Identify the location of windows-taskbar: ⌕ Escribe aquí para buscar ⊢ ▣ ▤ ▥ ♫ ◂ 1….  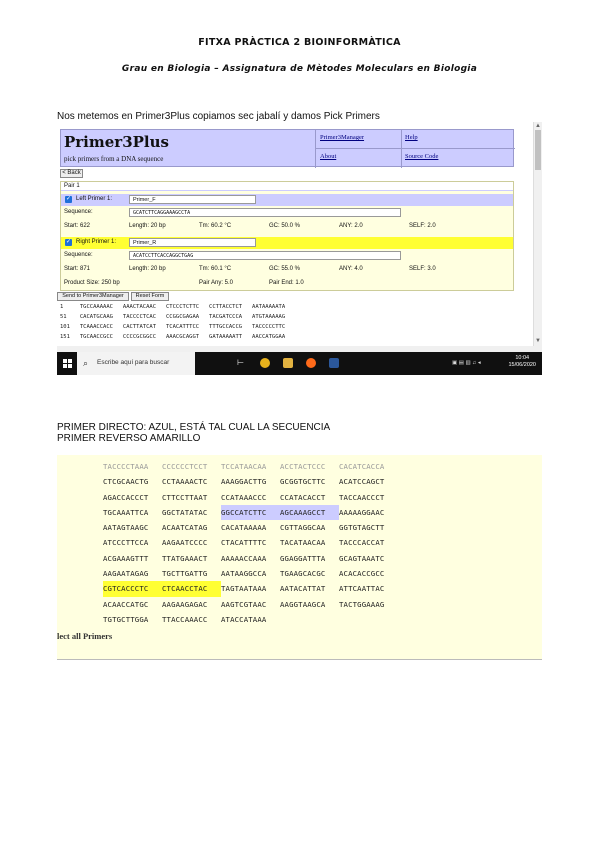
(299, 363).